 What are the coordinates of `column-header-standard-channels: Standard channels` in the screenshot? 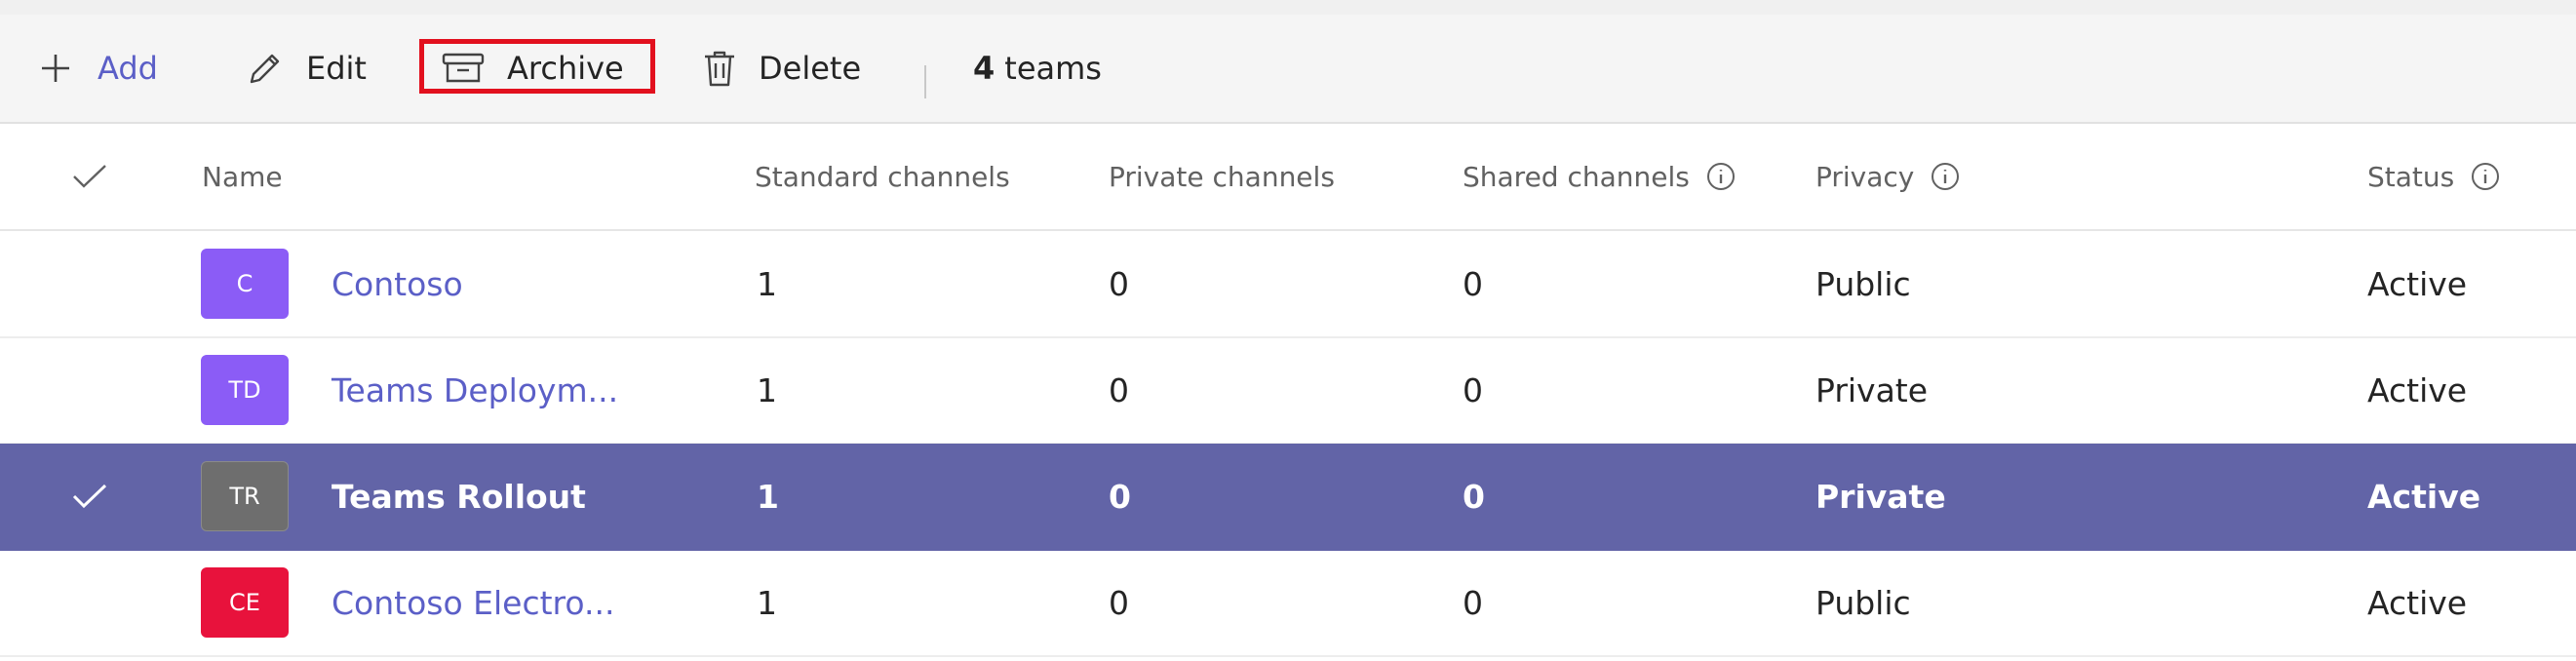 It's located at (882, 176).